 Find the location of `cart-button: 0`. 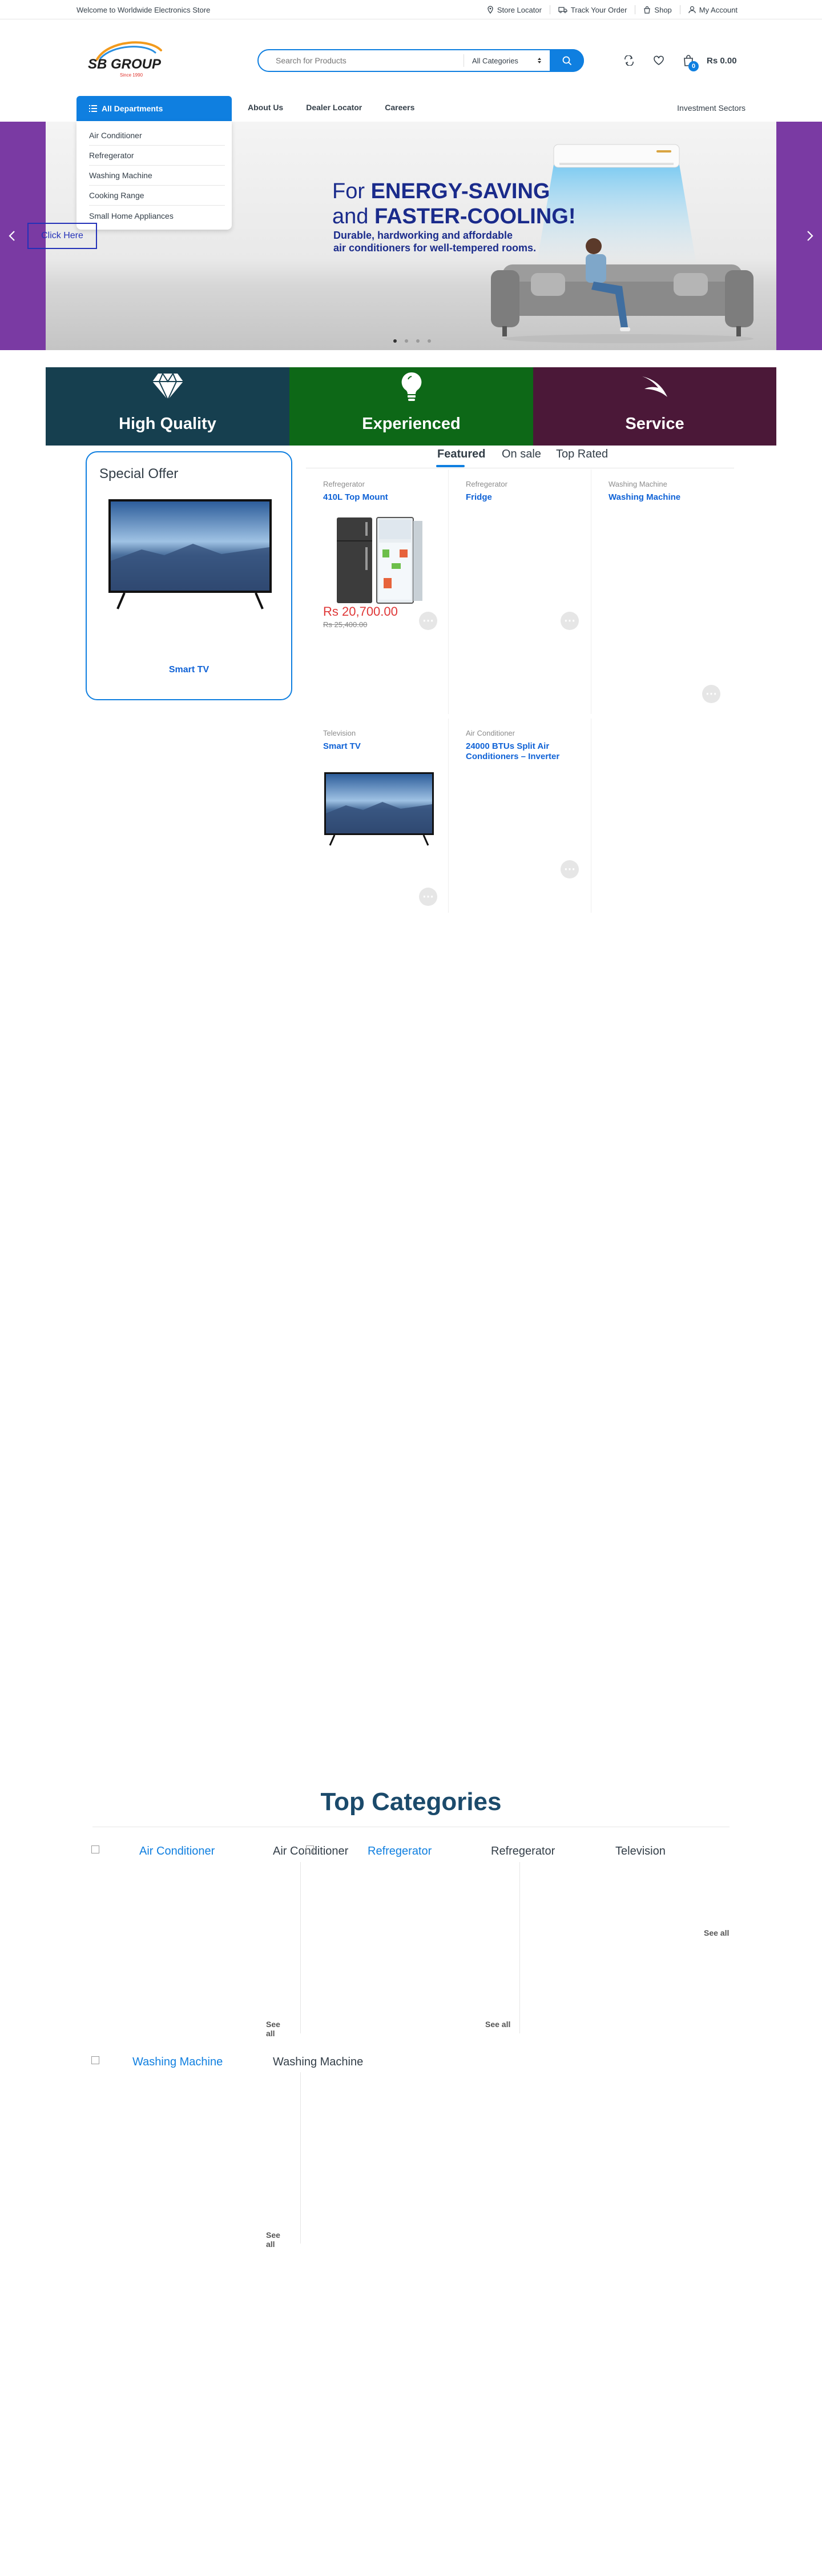

cart-button: 0 is located at coordinates (689, 62).